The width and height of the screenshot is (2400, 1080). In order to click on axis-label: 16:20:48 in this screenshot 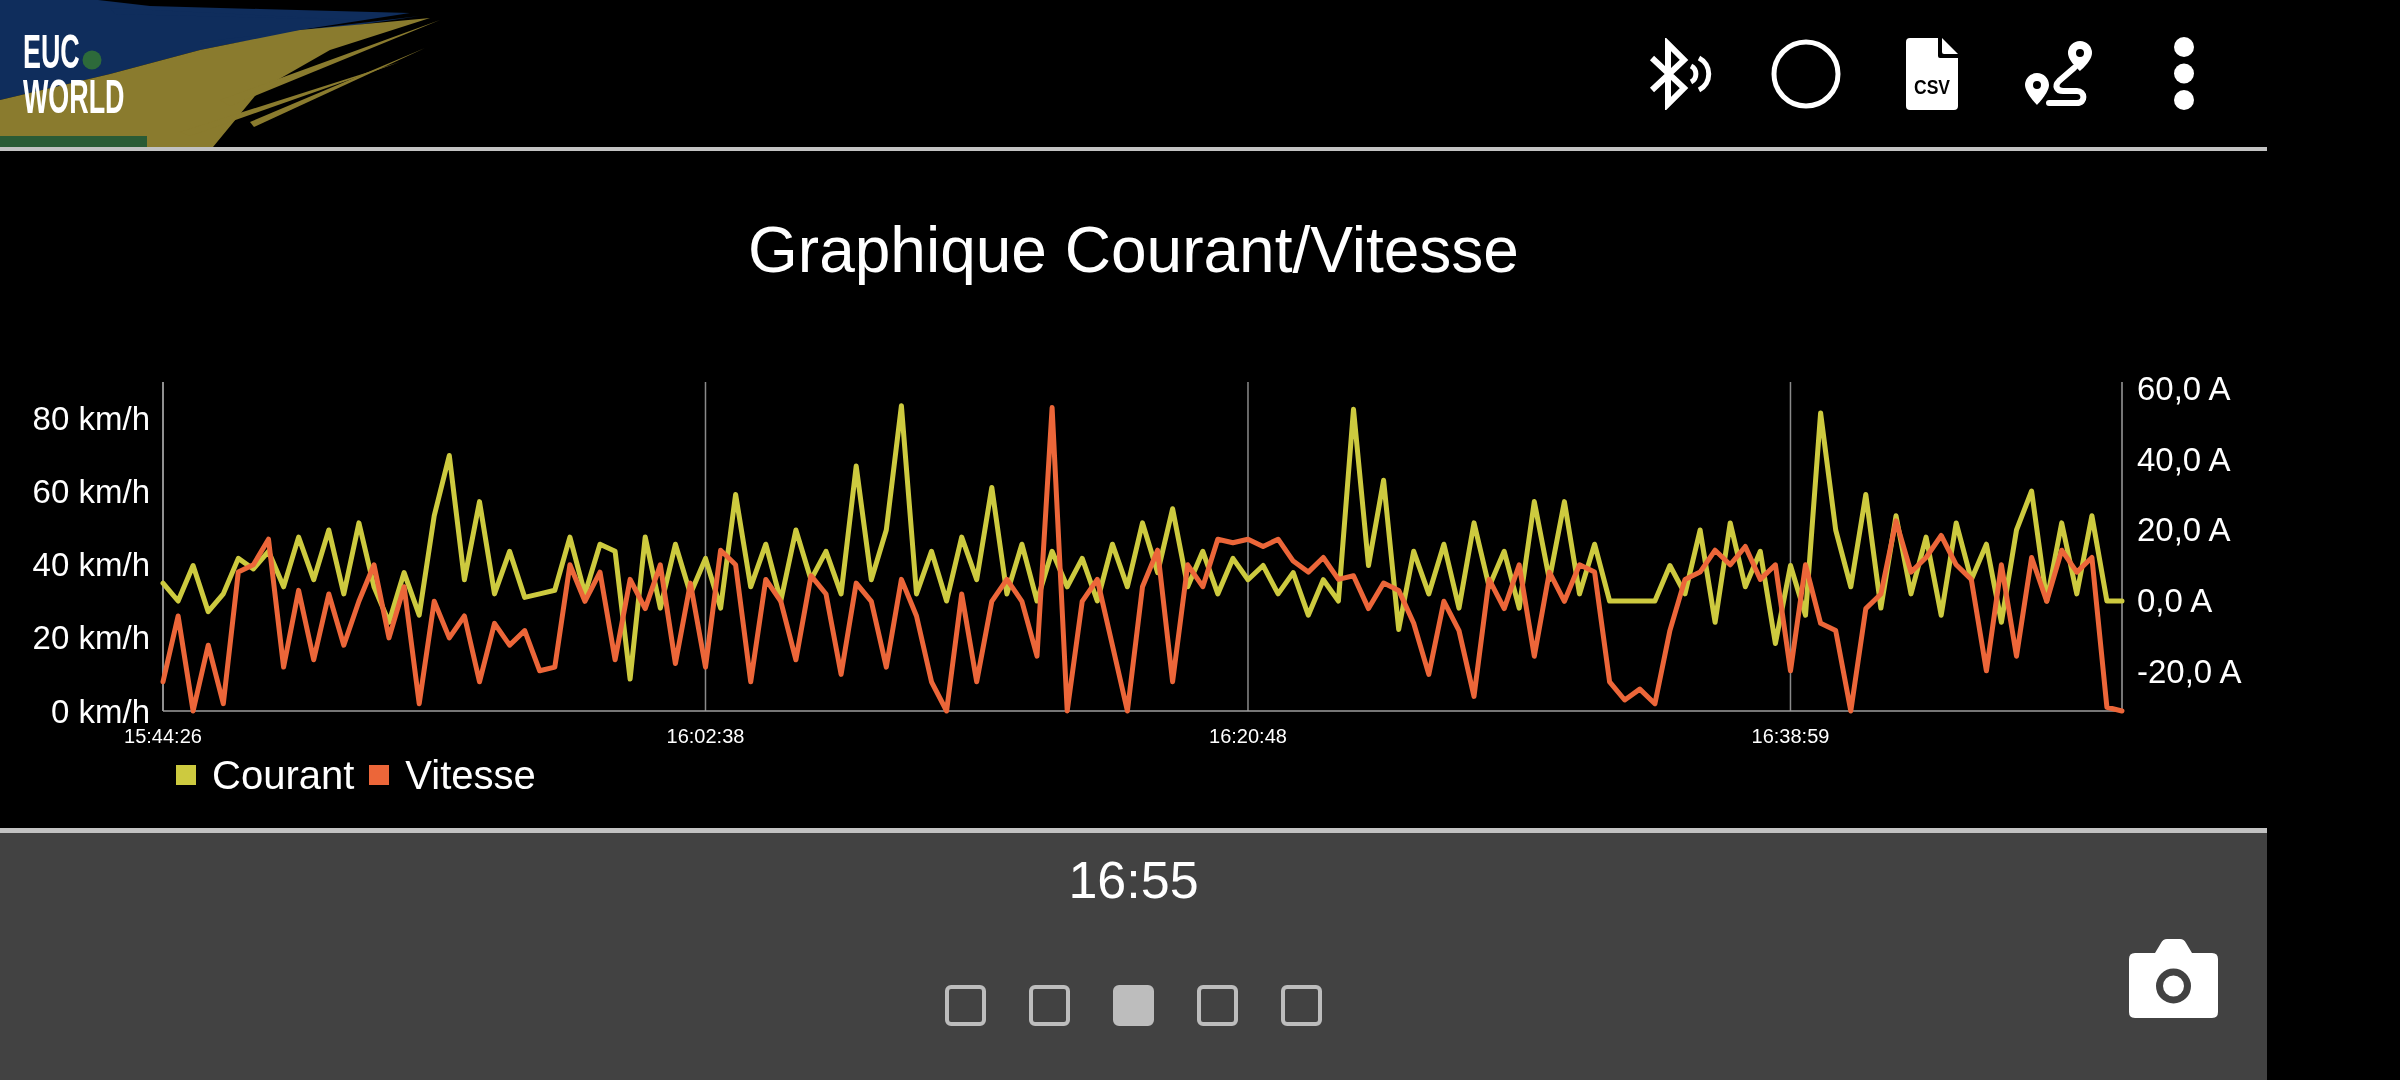, I will do `click(1248, 736)`.